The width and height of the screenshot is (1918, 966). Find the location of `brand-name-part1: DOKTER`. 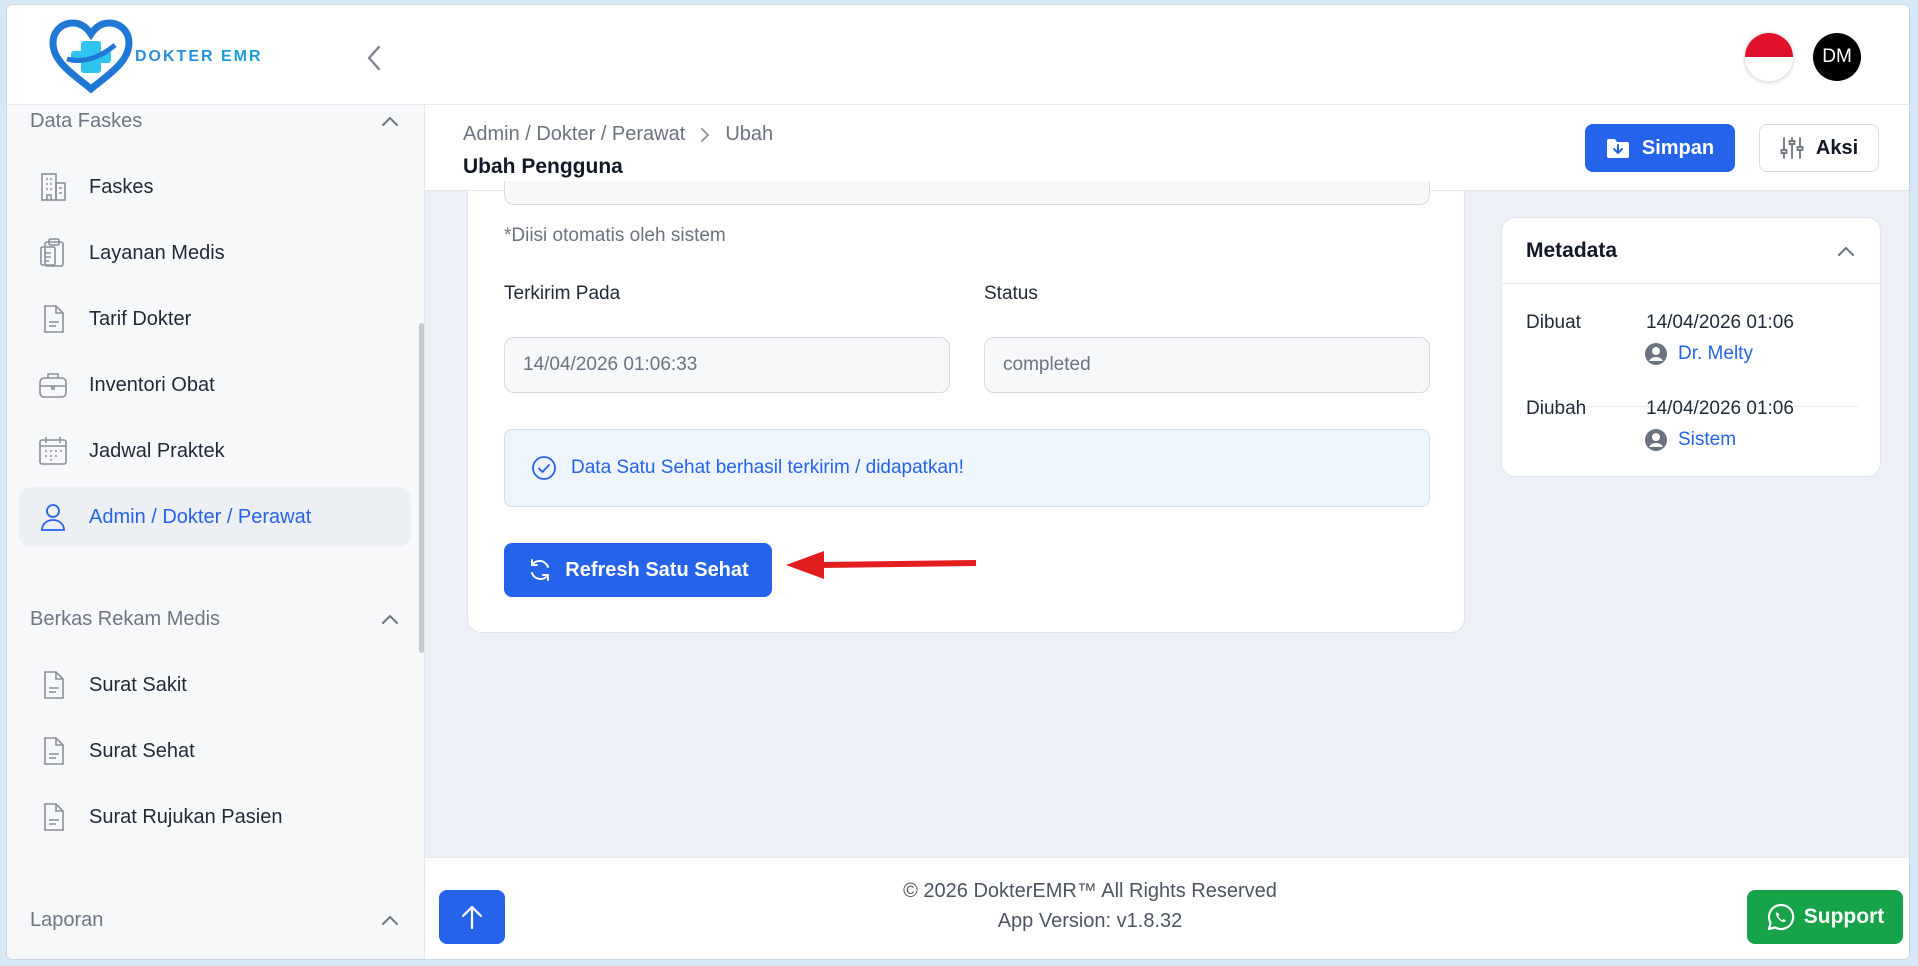

brand-name-part1: DOKTER is located at coordinates (178, 56).